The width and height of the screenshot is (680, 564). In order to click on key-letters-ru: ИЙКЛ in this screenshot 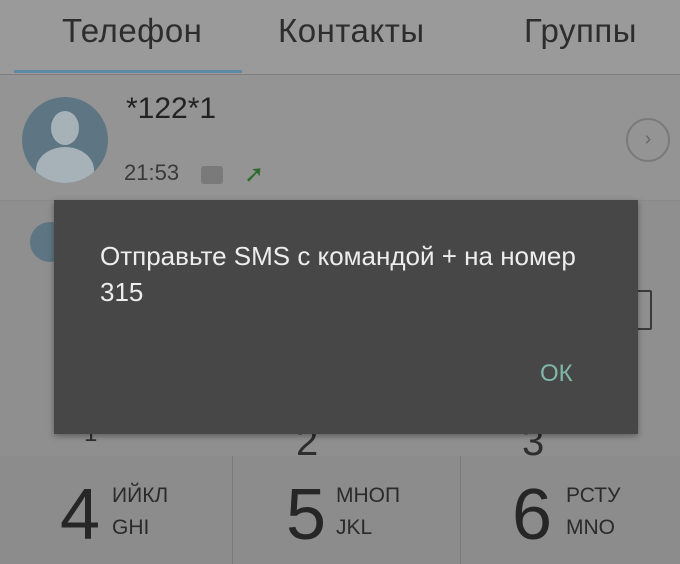, I will do `click(140, 495)`.